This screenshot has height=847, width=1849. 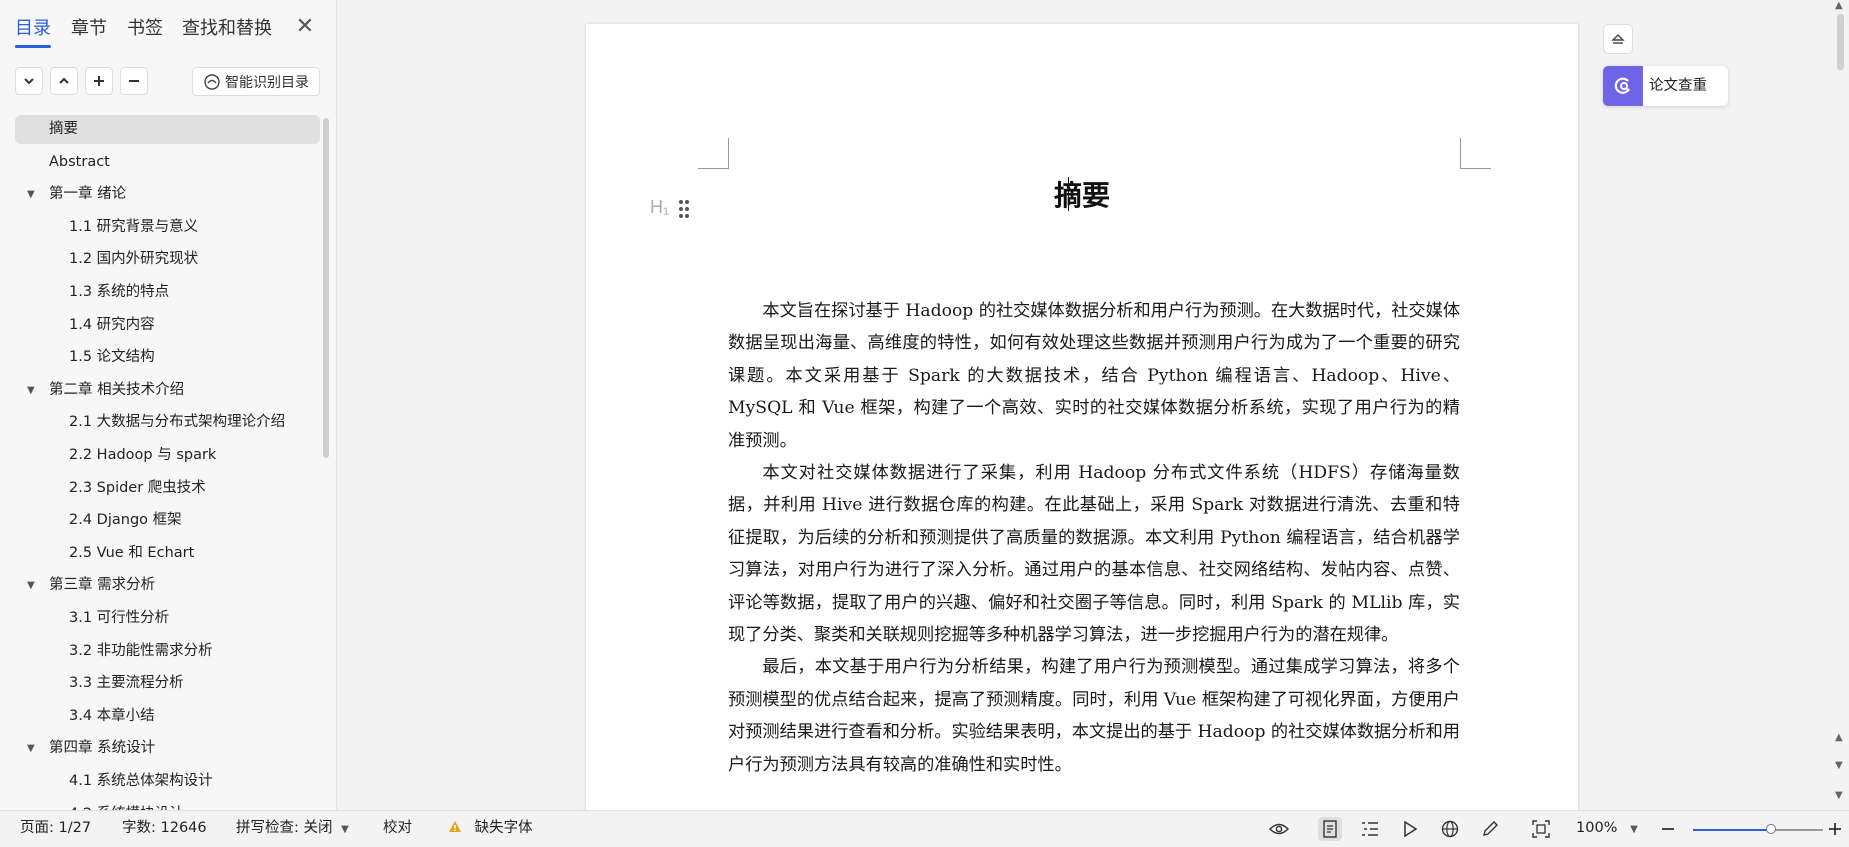 I want to click on minus-icon, so click(x=134, y=81).